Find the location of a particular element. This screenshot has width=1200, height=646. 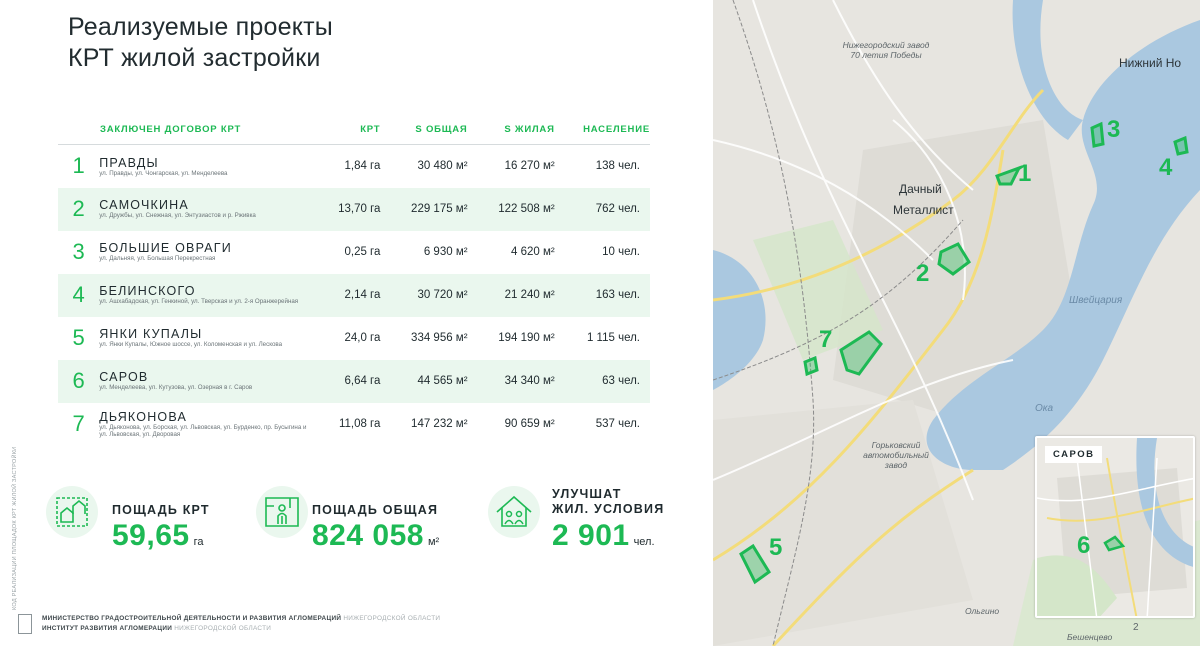

cell-krt: 2,14 га is located at coordinates (345, 295).